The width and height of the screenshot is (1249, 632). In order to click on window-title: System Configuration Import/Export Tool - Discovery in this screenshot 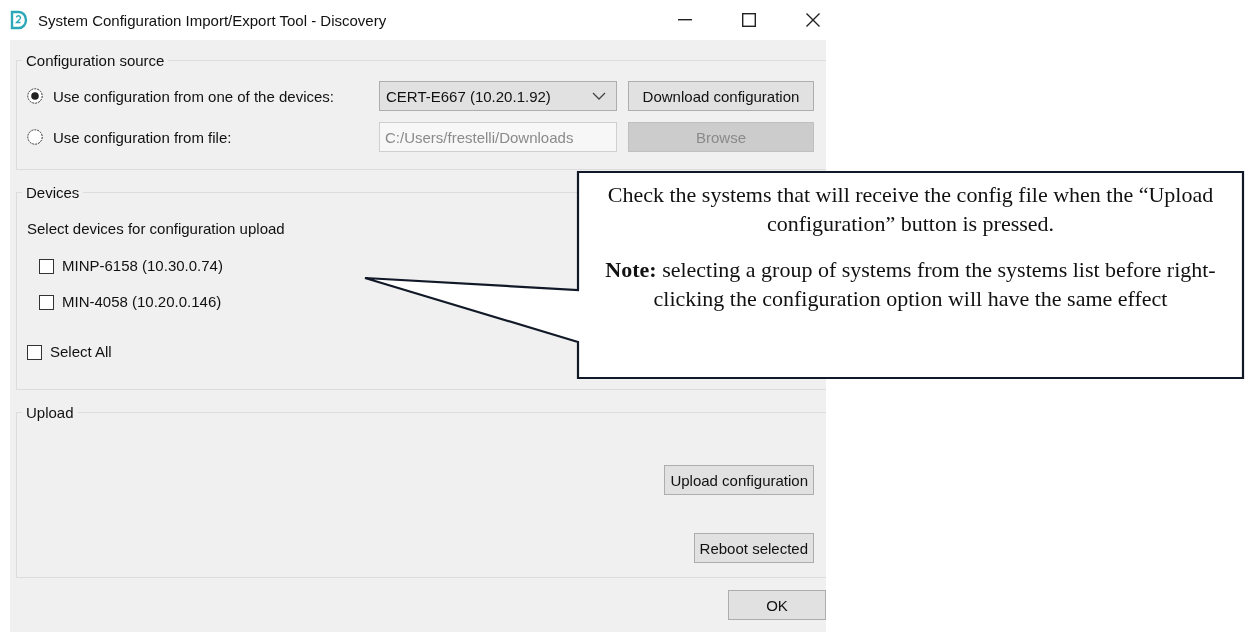, I will do `click(212, 20)`.